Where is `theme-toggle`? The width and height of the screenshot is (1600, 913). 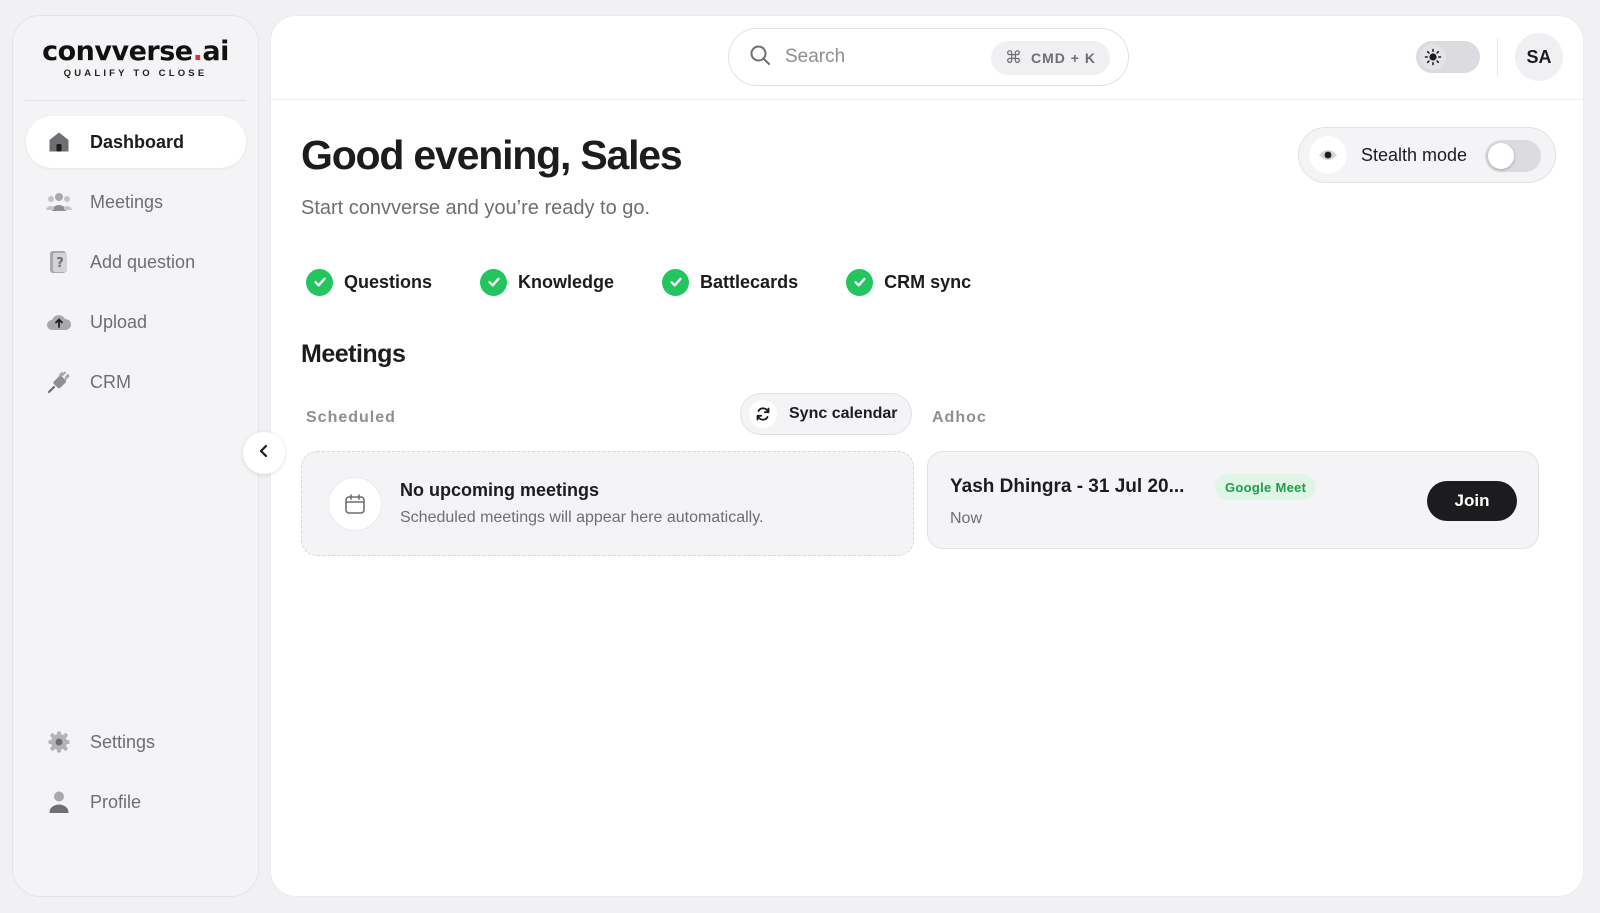 theme-toggle is located at coordinates (1448, 57).